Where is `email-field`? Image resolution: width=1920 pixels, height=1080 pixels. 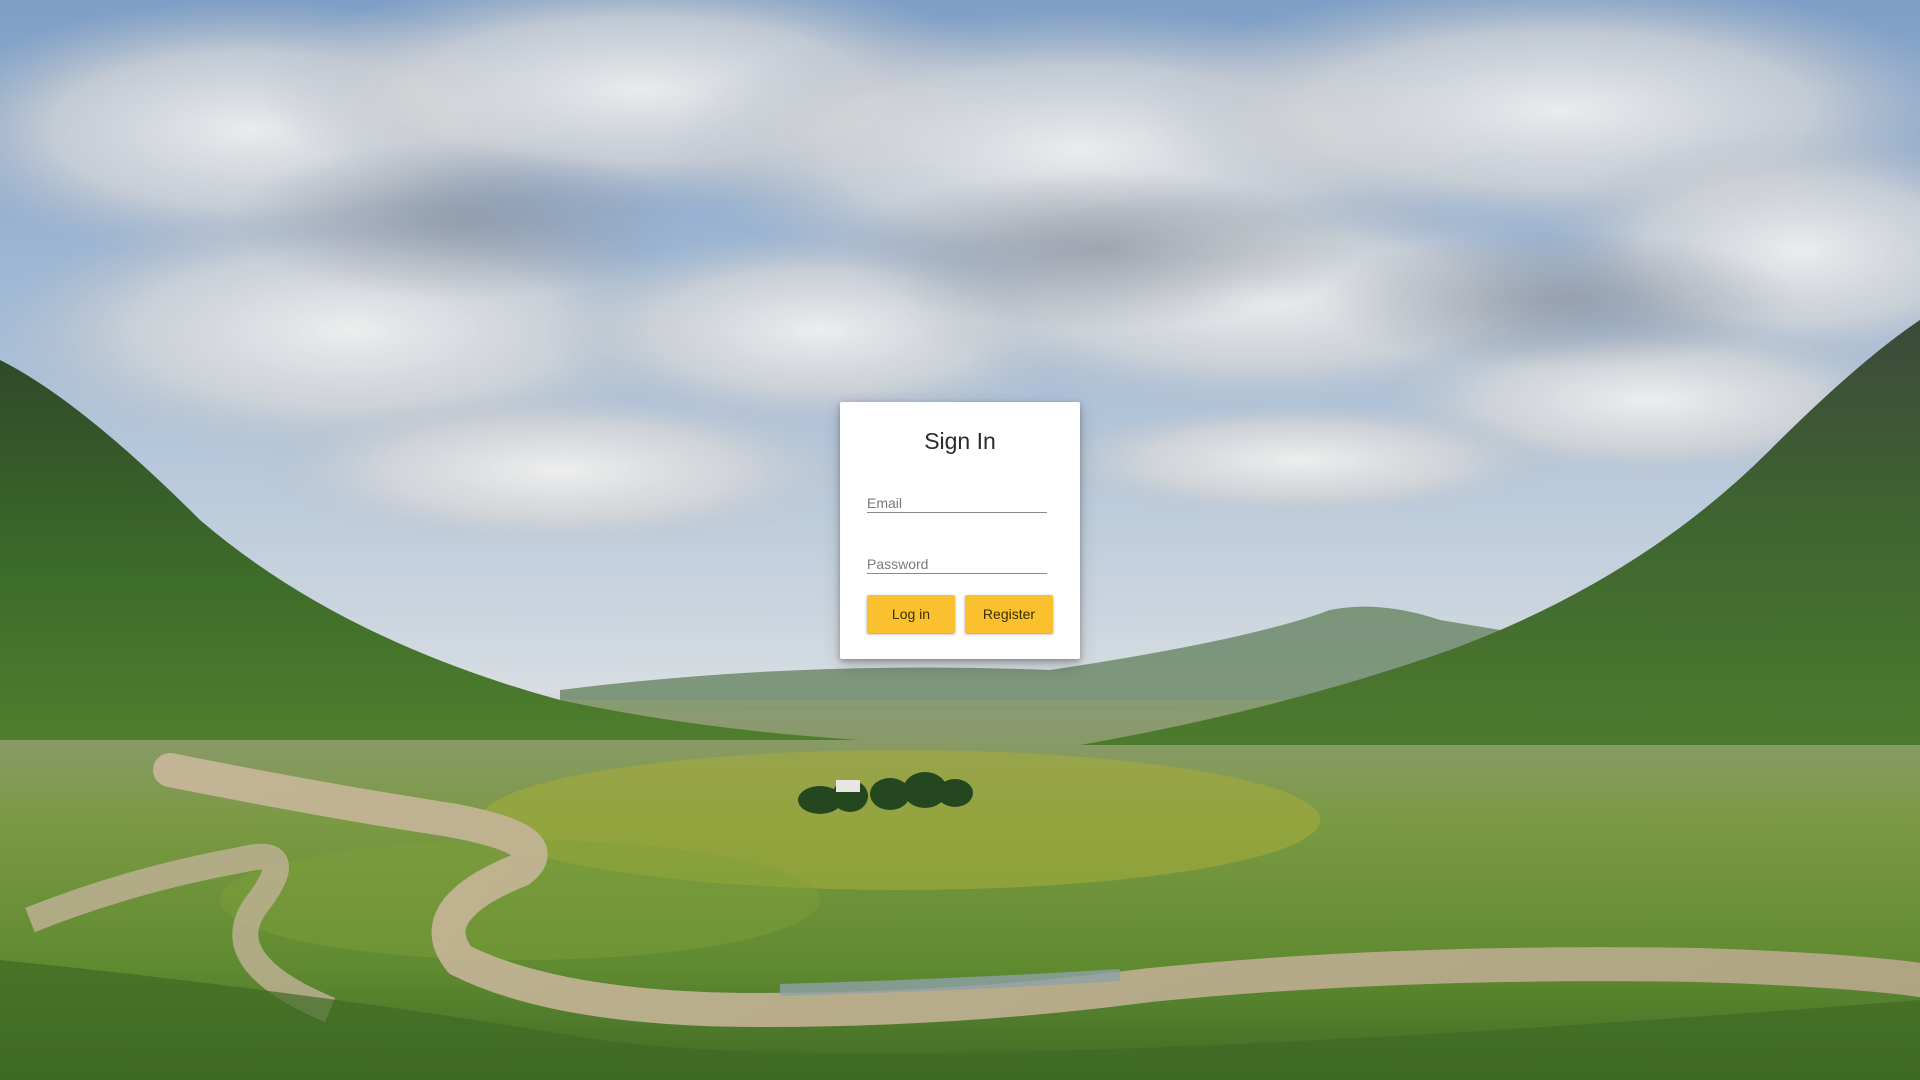 email-field is located at coordinates (957, 500).